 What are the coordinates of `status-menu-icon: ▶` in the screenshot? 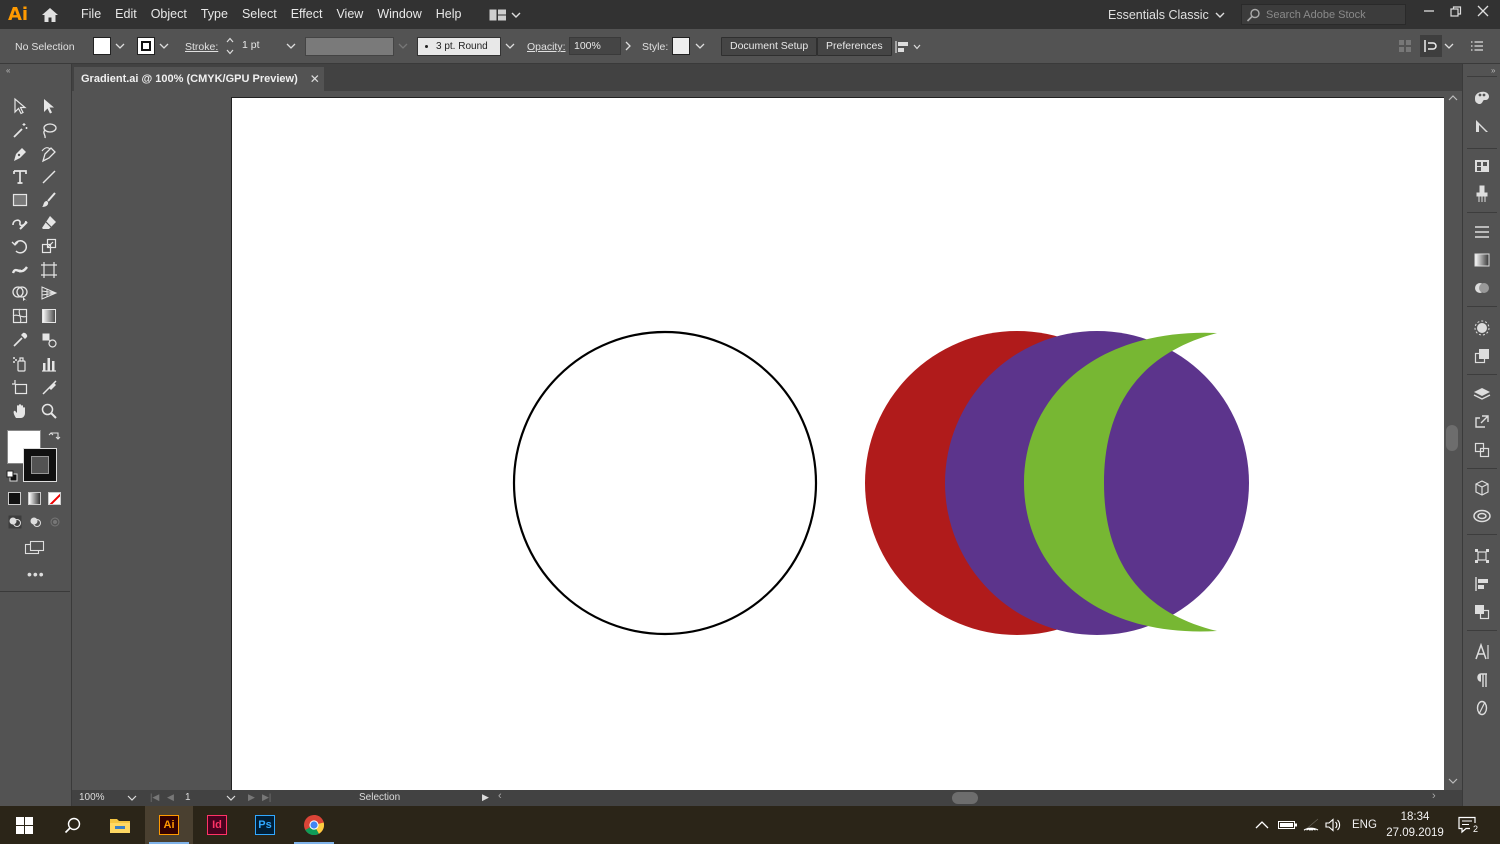 It's located at (485, 797).